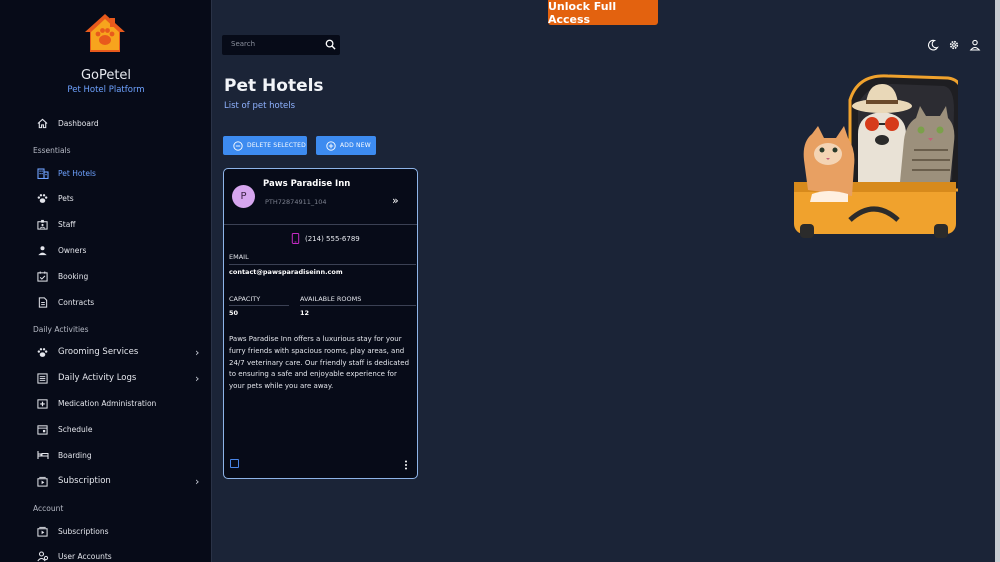 The image size is (1000, 562). I want to click on sidebar-item-user-accounts: User Accounts, so click(105, 553).